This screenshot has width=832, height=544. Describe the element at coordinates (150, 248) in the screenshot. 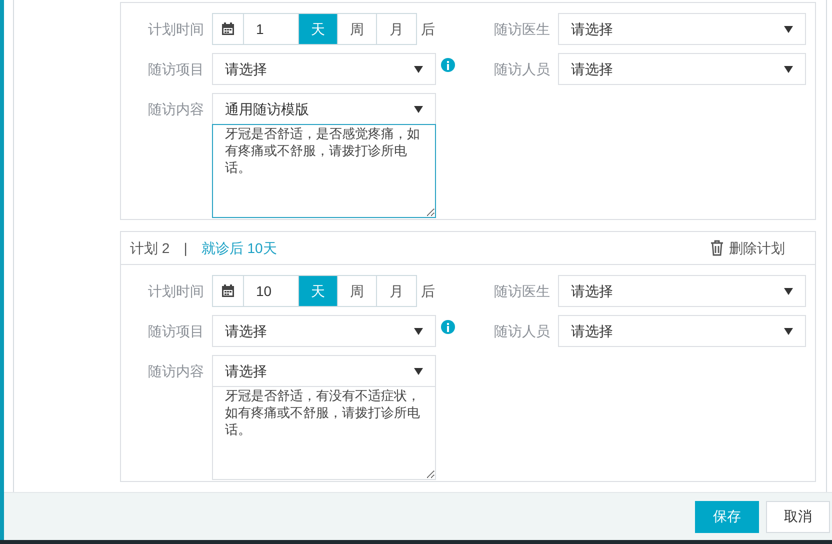

I see `plan-title: 计划 2` at that location.